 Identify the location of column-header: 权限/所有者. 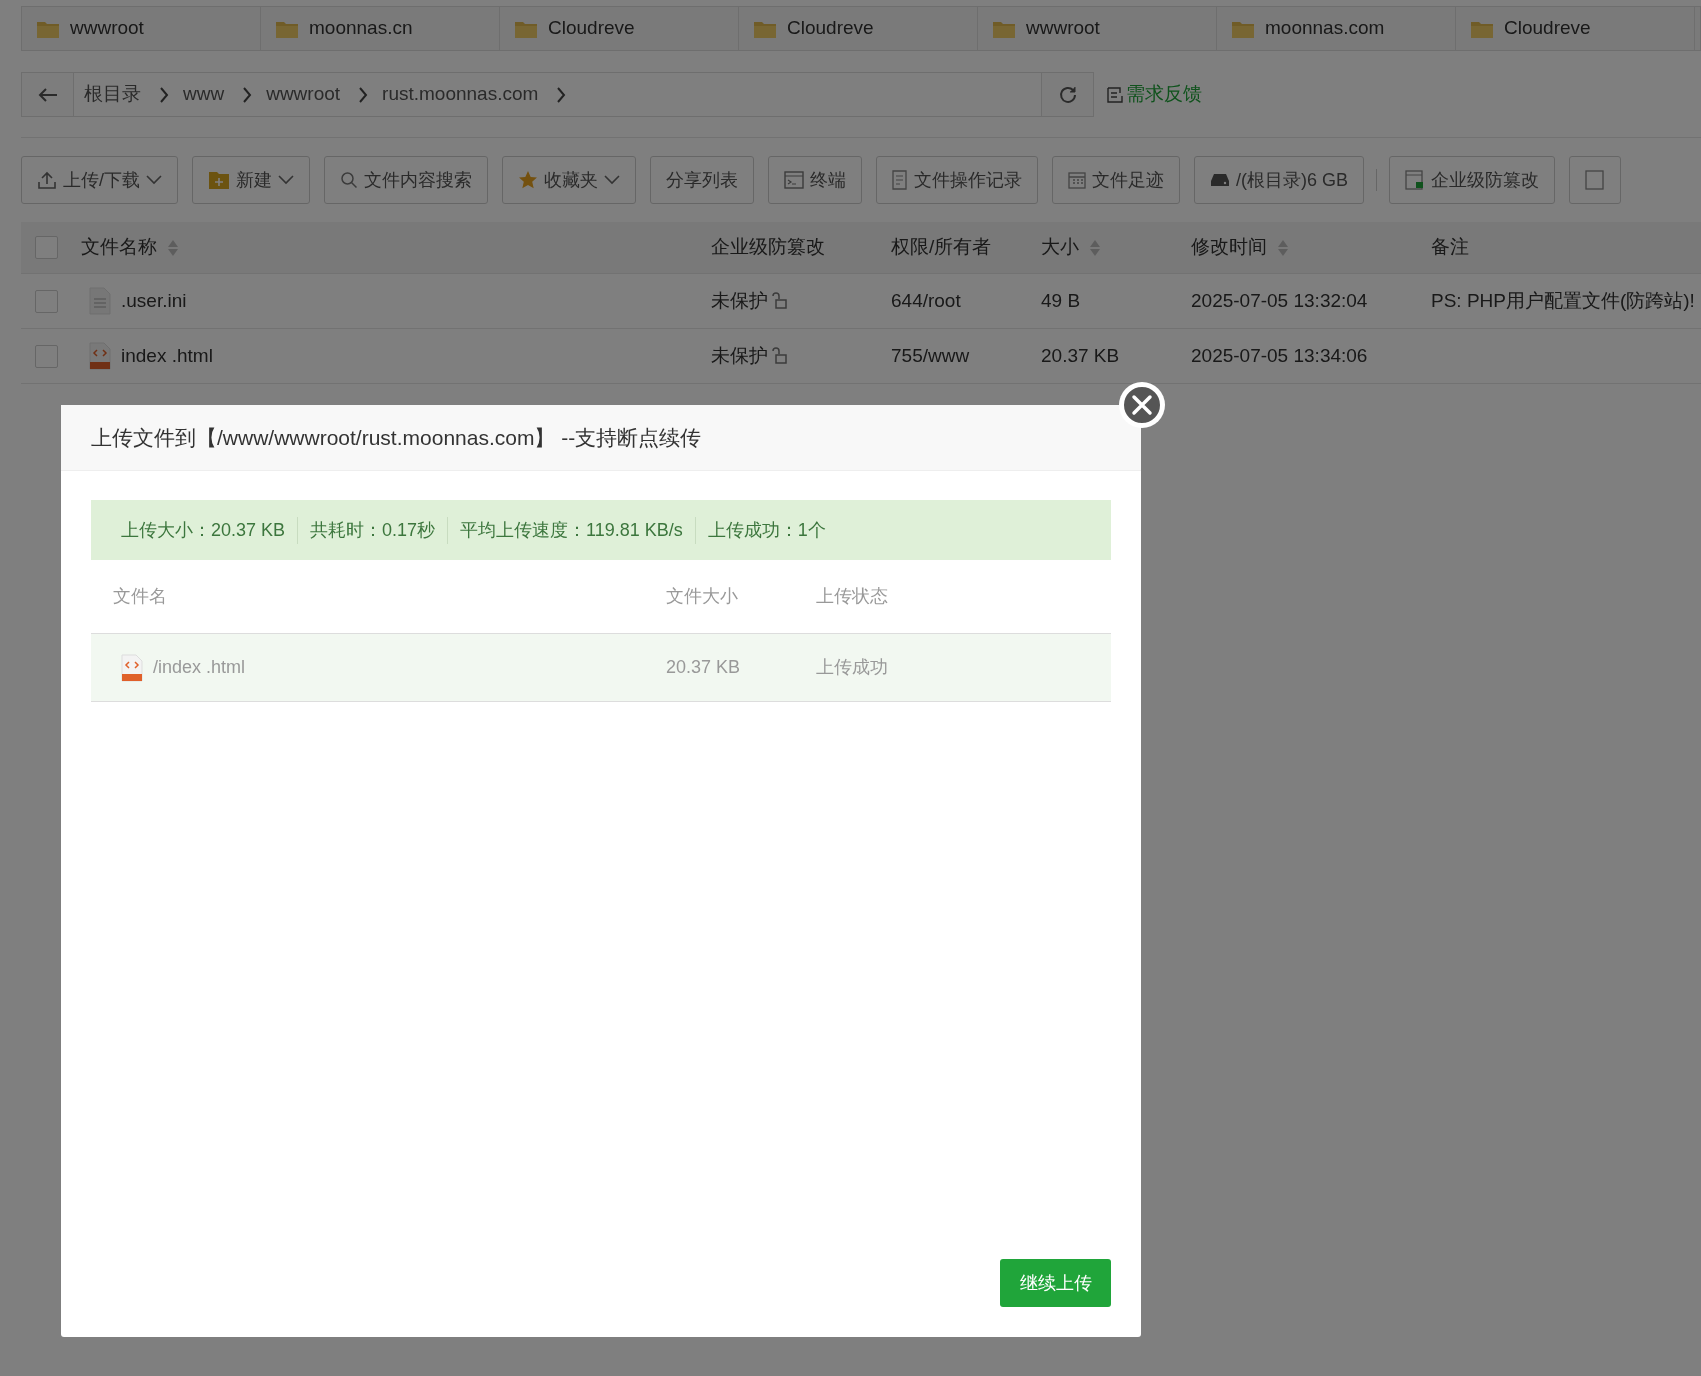
(941, 247).